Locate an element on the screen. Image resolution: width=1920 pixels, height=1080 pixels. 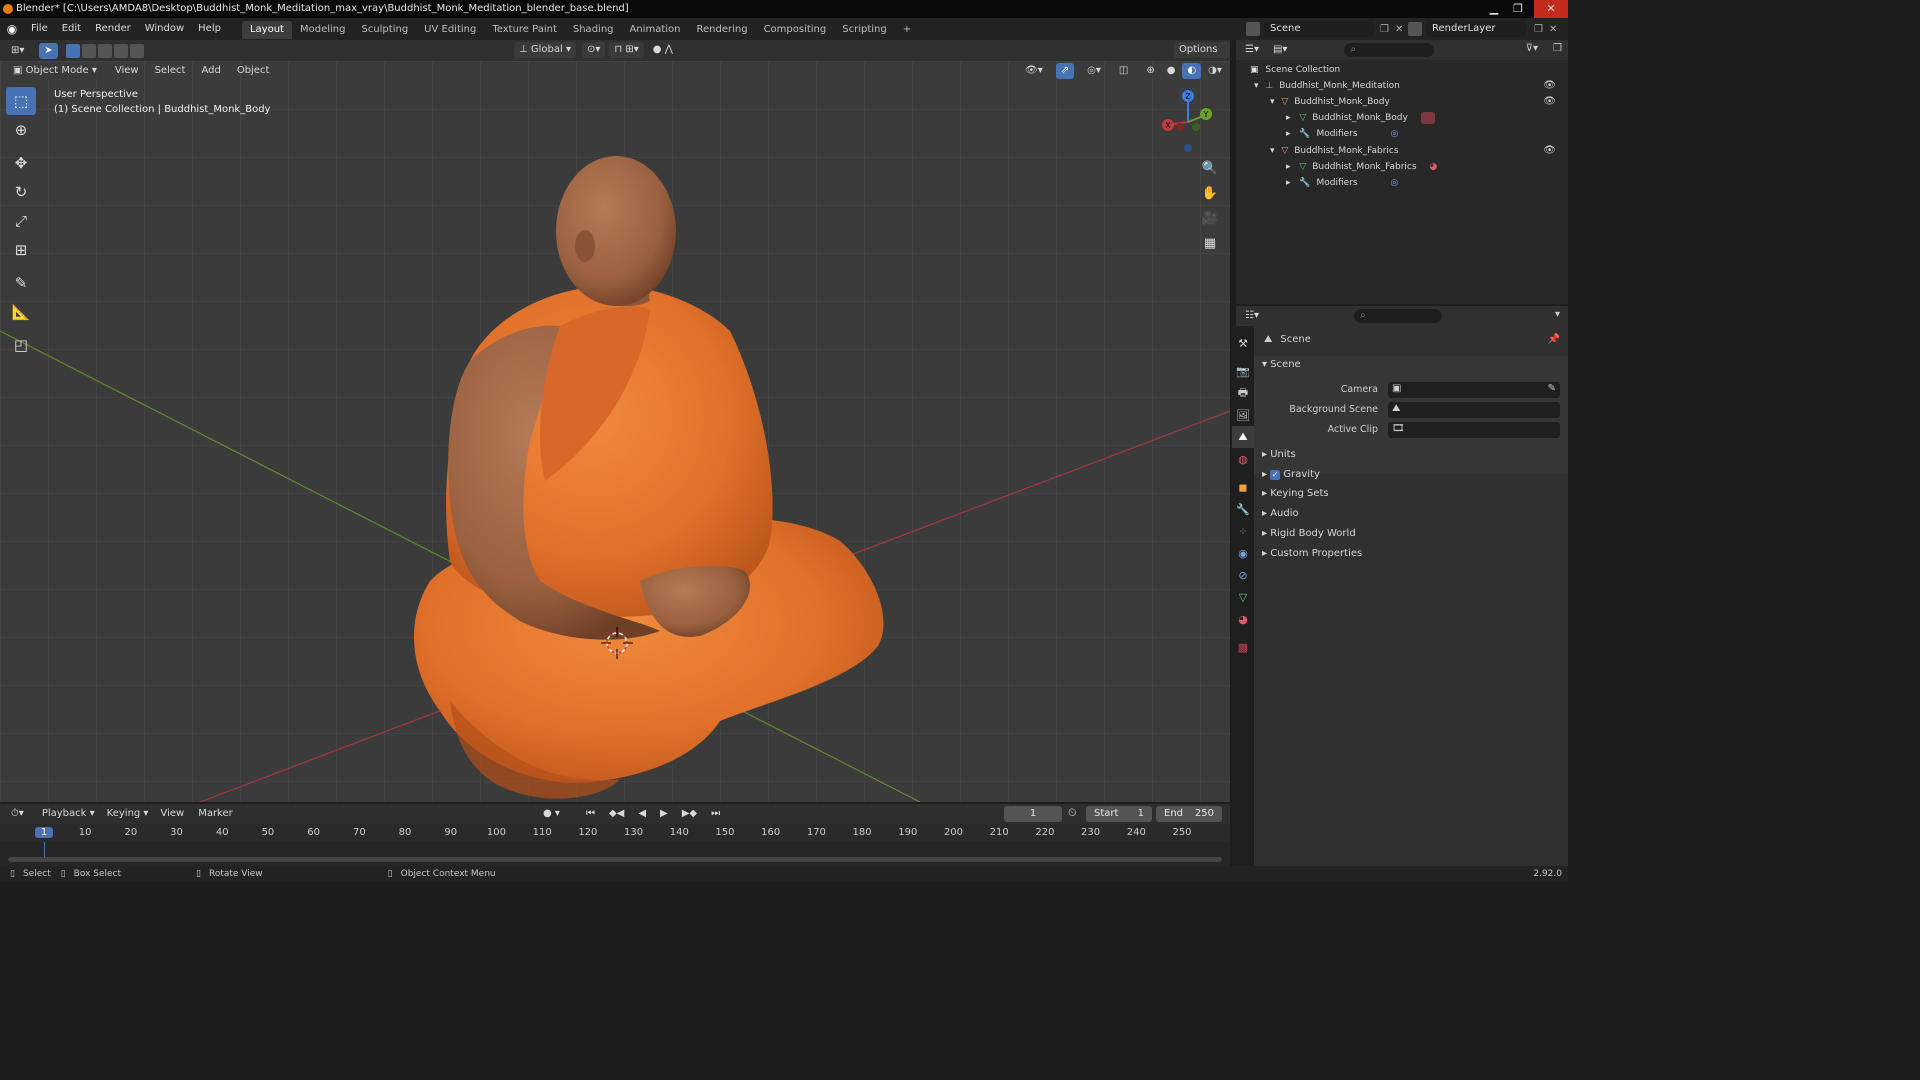
rotate-tool-icon: ↻ is located at coordinates (21, 192).